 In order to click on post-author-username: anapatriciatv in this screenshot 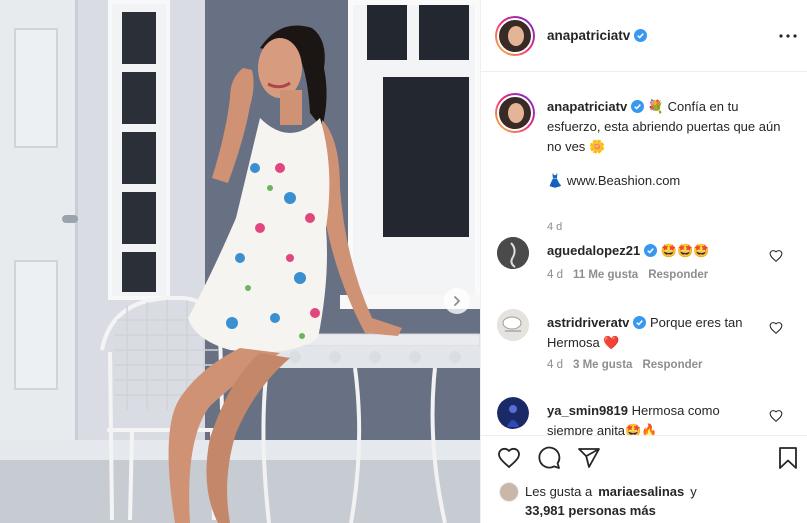, I will do `click(597, 35)`.